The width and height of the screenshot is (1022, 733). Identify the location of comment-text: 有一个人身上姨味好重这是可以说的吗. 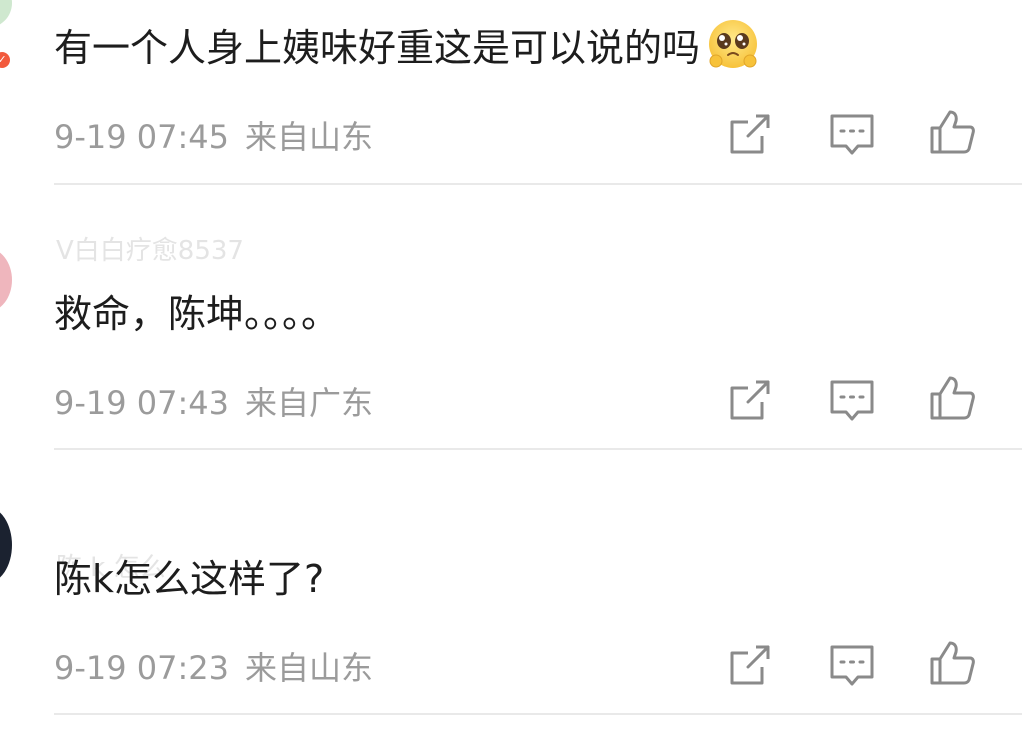
(407, 44).